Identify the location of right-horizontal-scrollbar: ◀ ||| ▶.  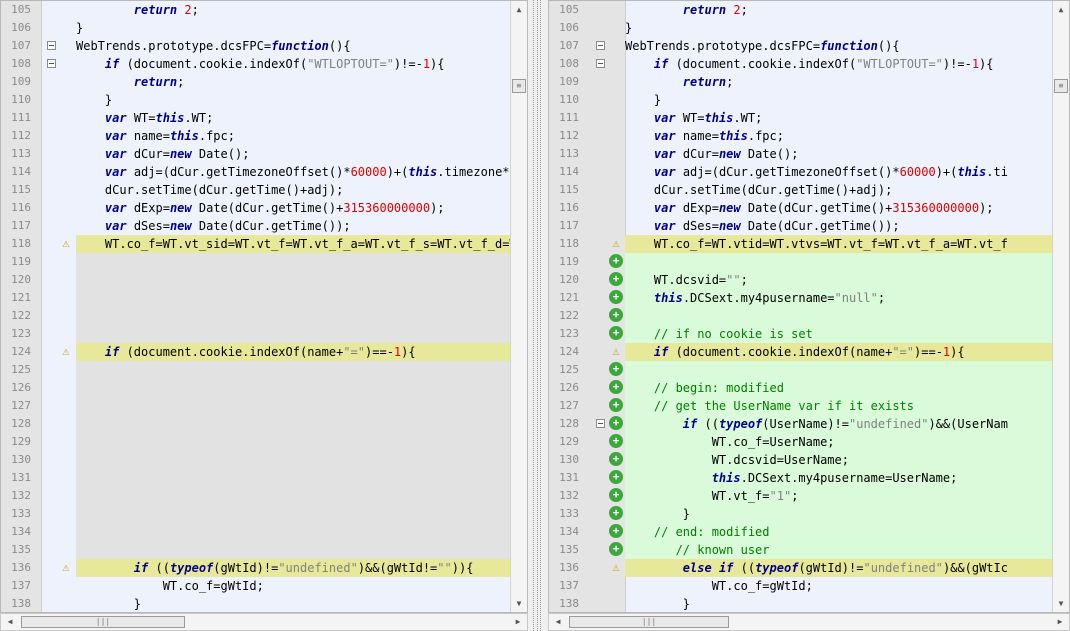
(809, 622).